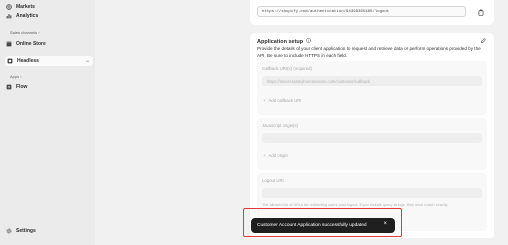  I want to click on more-icon: •••, so click(87, 61).